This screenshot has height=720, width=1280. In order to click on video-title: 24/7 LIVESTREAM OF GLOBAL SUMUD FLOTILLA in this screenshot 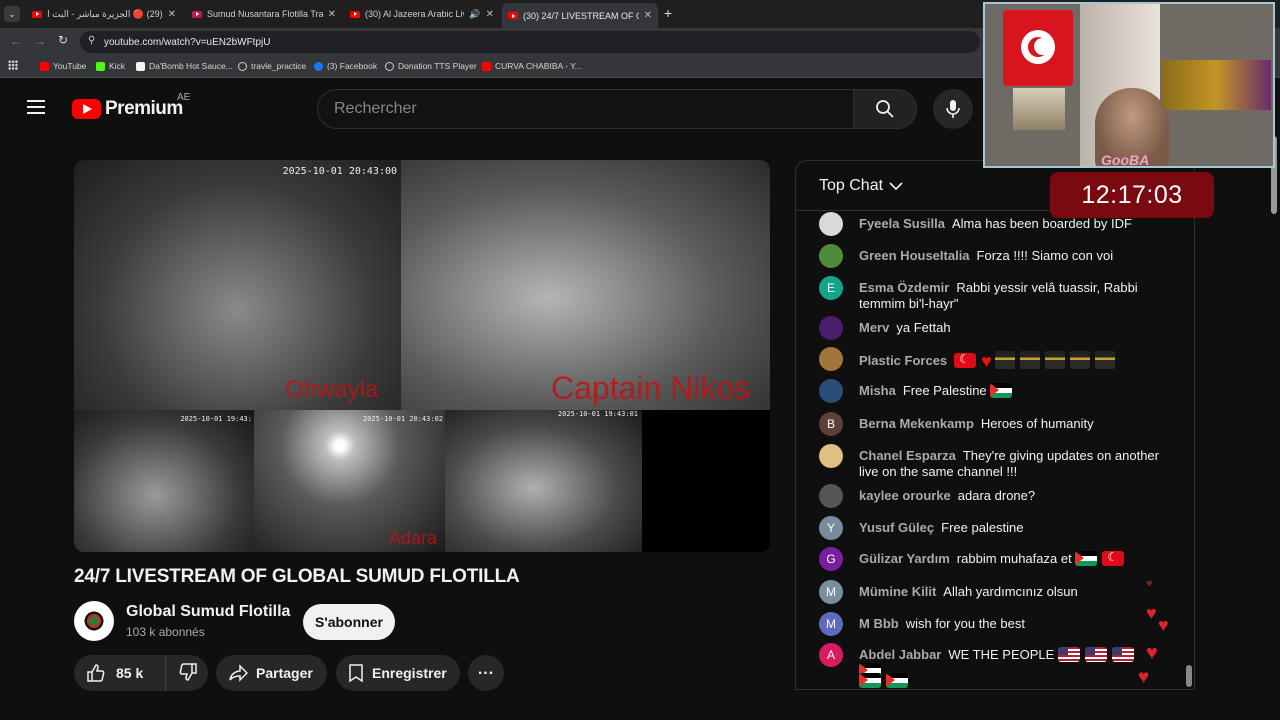, I will do `click(297, 576)`.